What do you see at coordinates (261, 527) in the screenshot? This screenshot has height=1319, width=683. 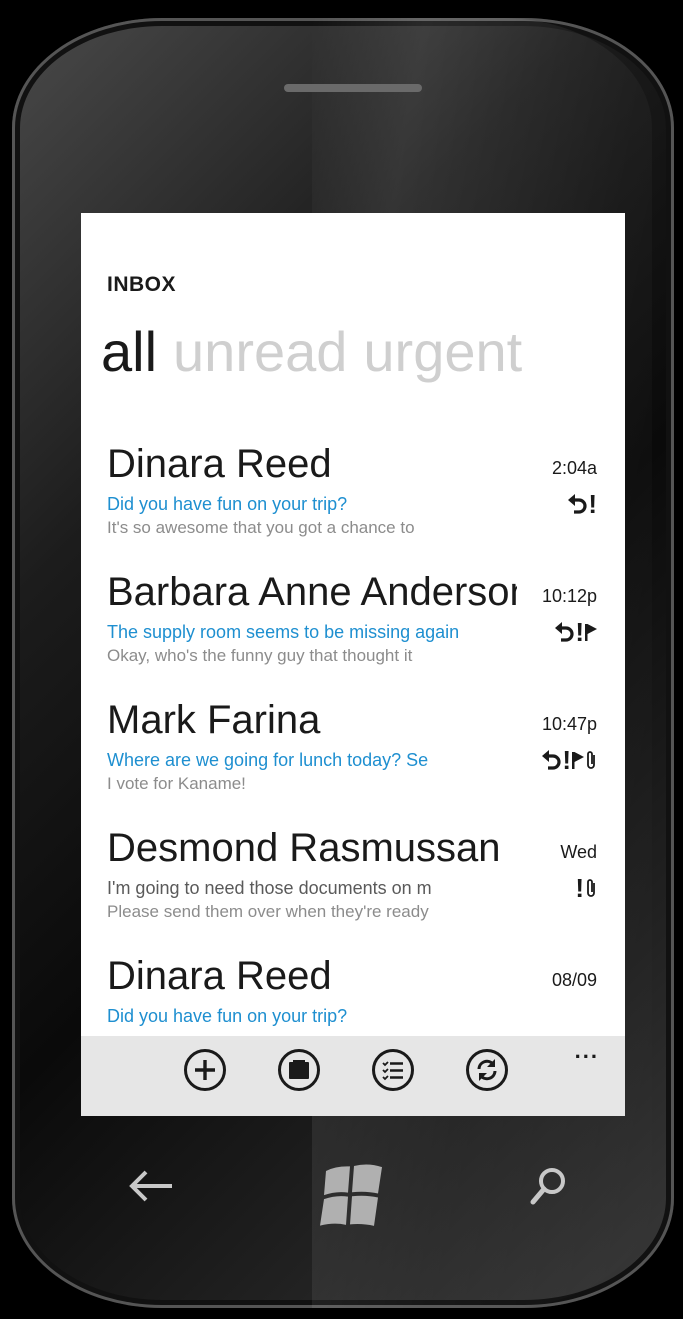 I see `message-preview: It's so awesome that you got a chance to` at bounding box center [261, 527].